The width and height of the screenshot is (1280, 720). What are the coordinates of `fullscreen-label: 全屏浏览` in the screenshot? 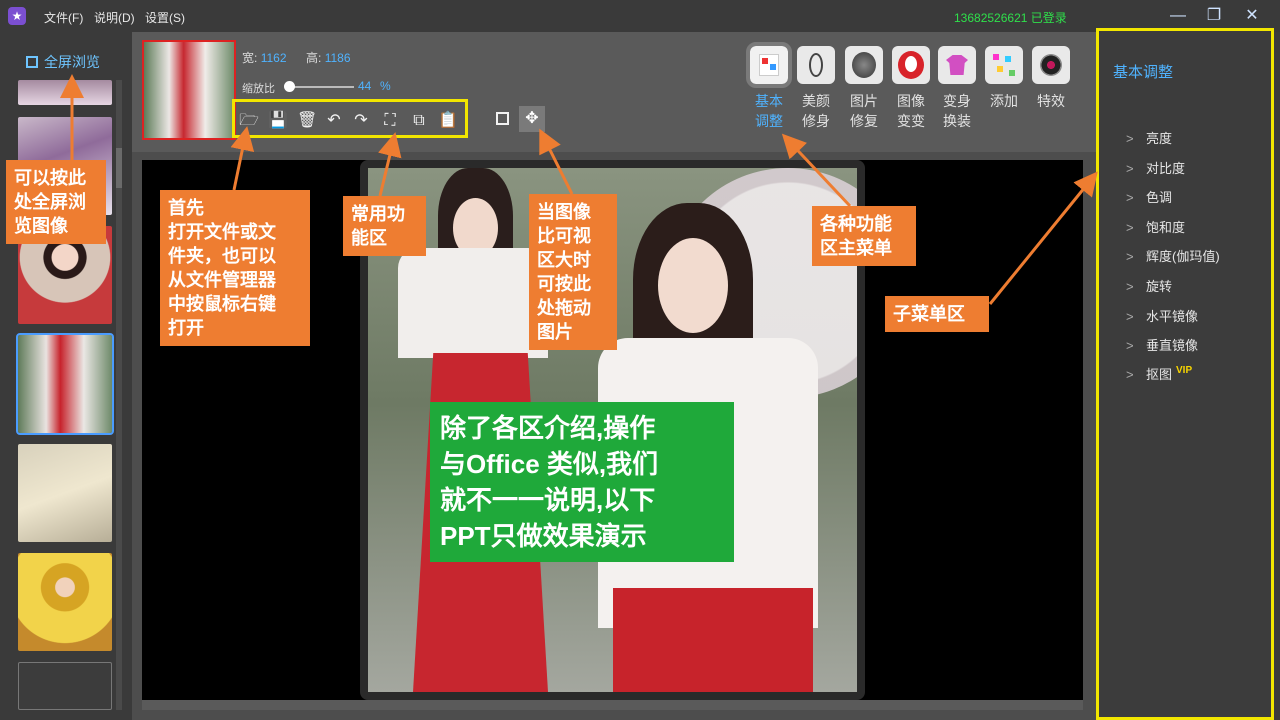 It's located at (72, 62).